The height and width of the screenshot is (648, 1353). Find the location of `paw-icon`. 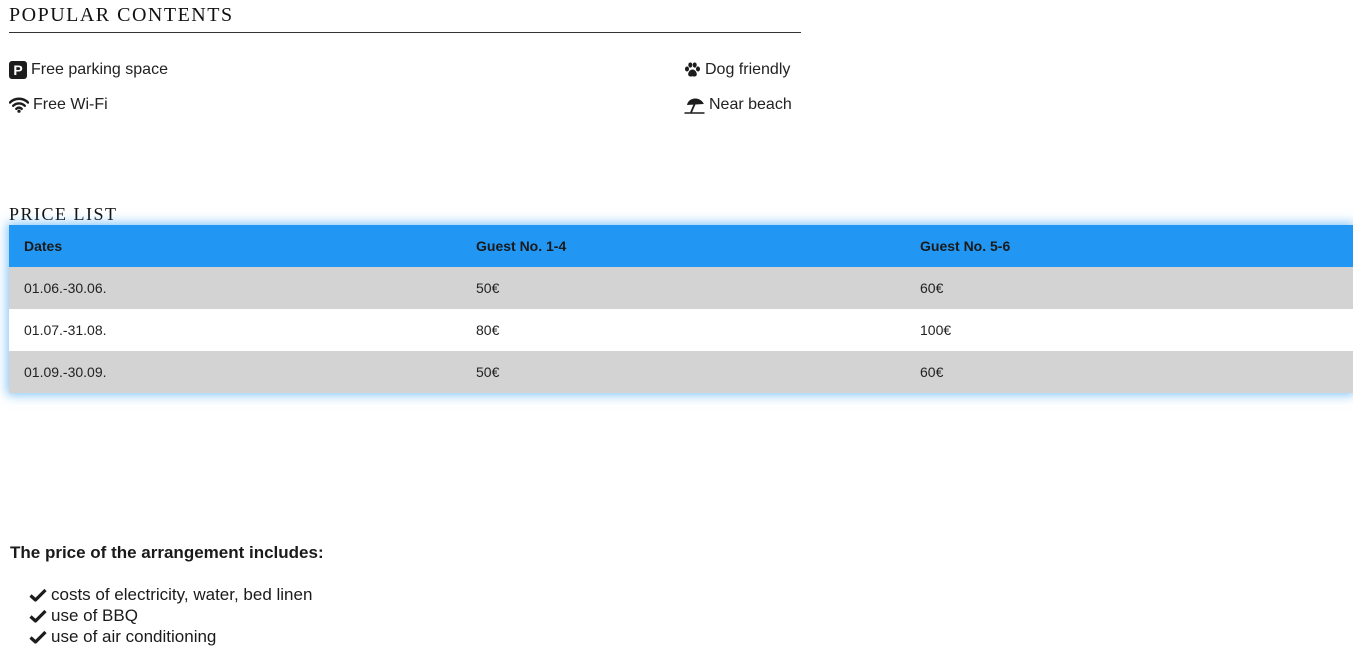

paw-icon is located at coordinates (692, 70).